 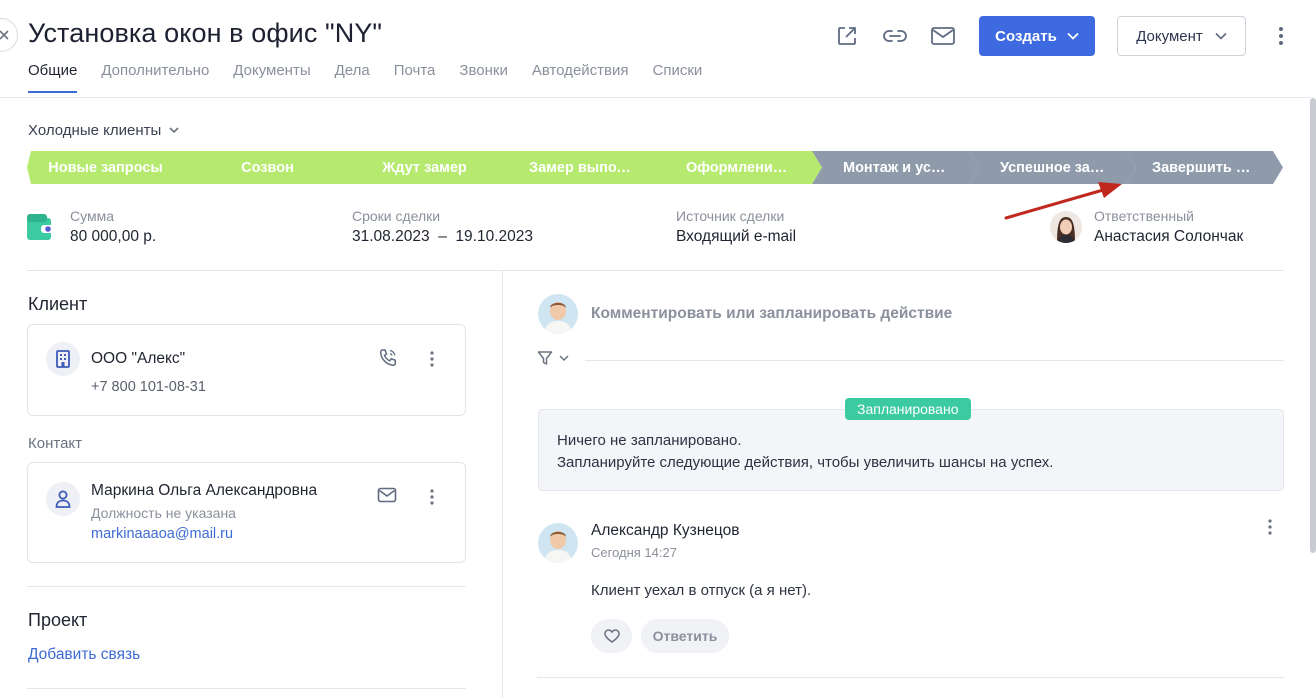 I want to click on client-more-button, so click(x=432, y=359).